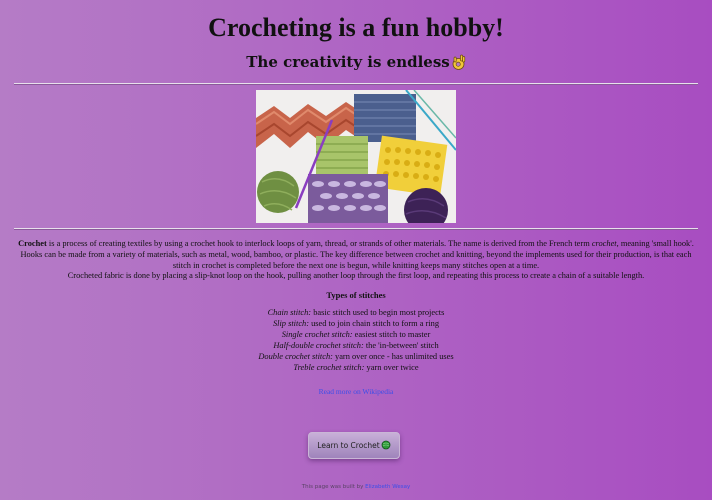 This screenshot has width=712, height=500. Describe the element at coordinates (356, 295) in the screenshot. I see `stitches-title: Types of stitches` at that location.